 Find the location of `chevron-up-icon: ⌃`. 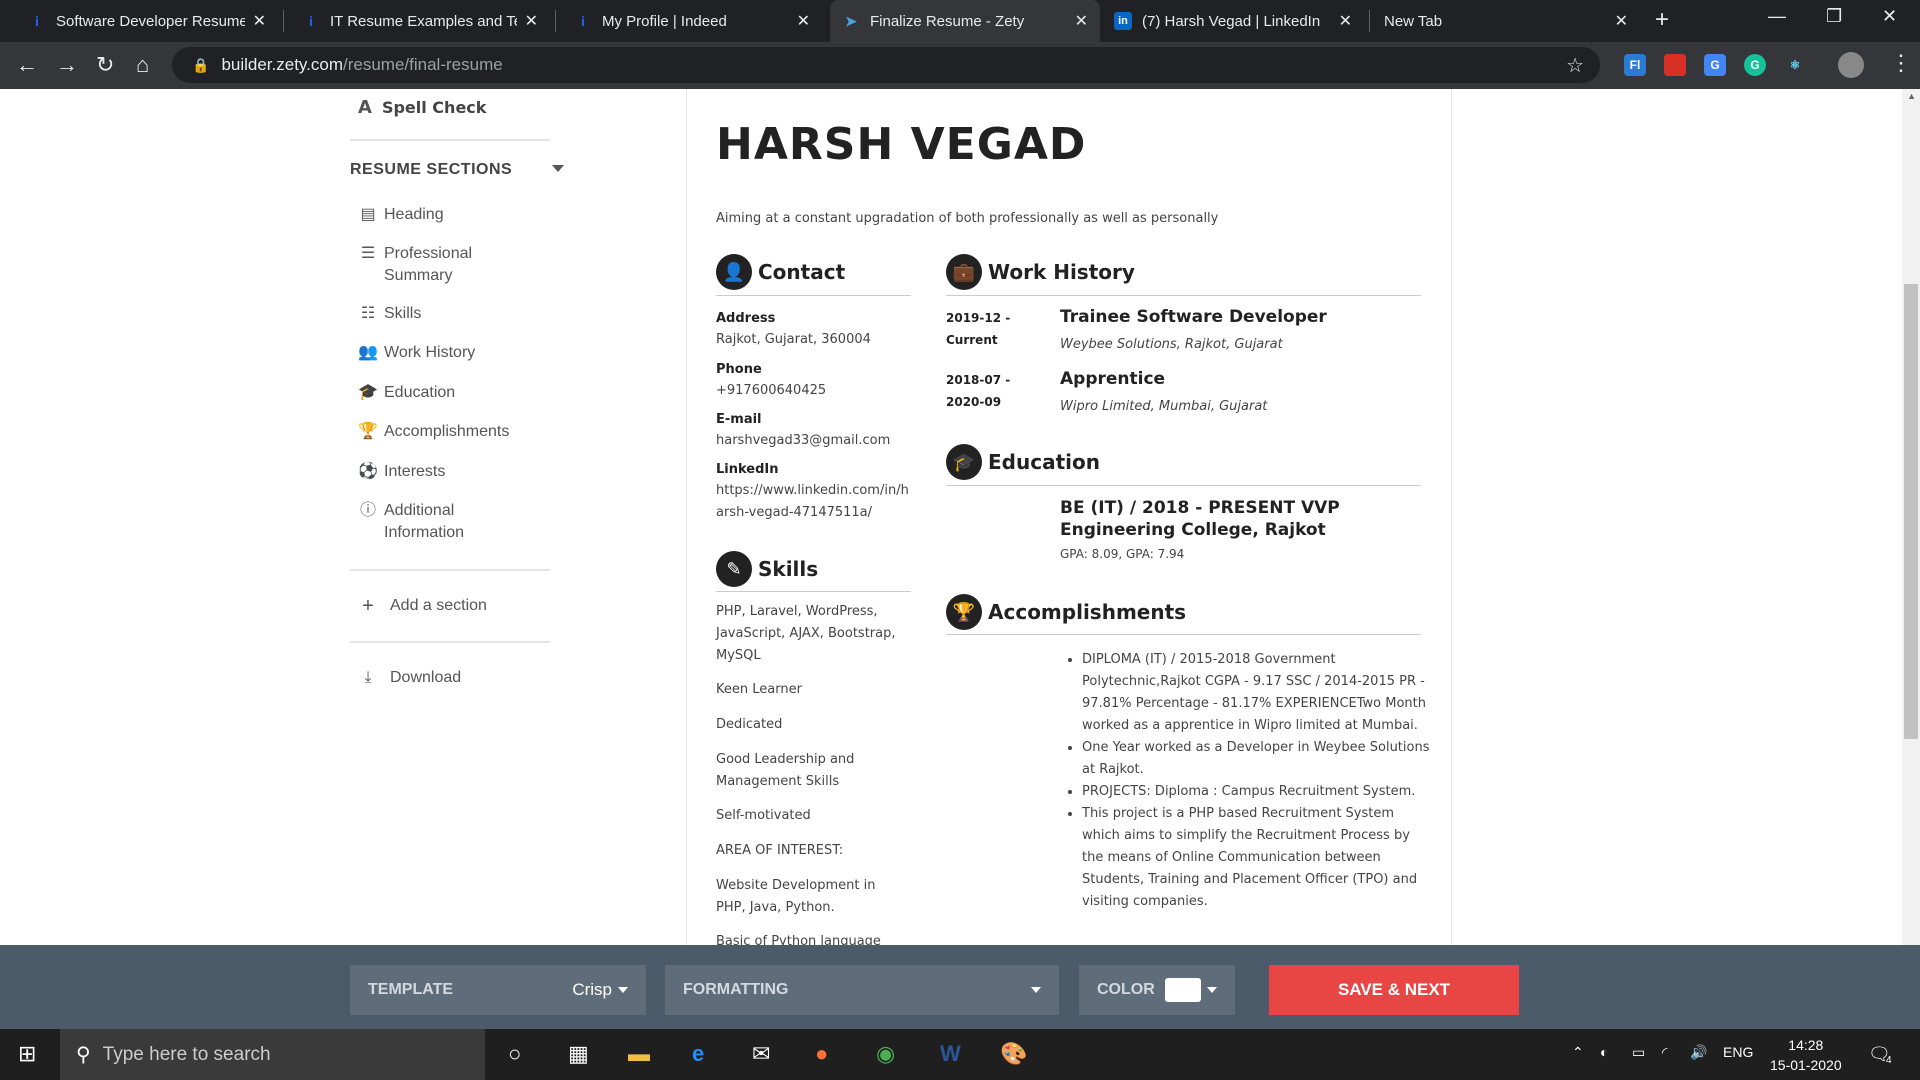

chevron-up-icon: ⌃ is located at coordinates (1578, 1052).